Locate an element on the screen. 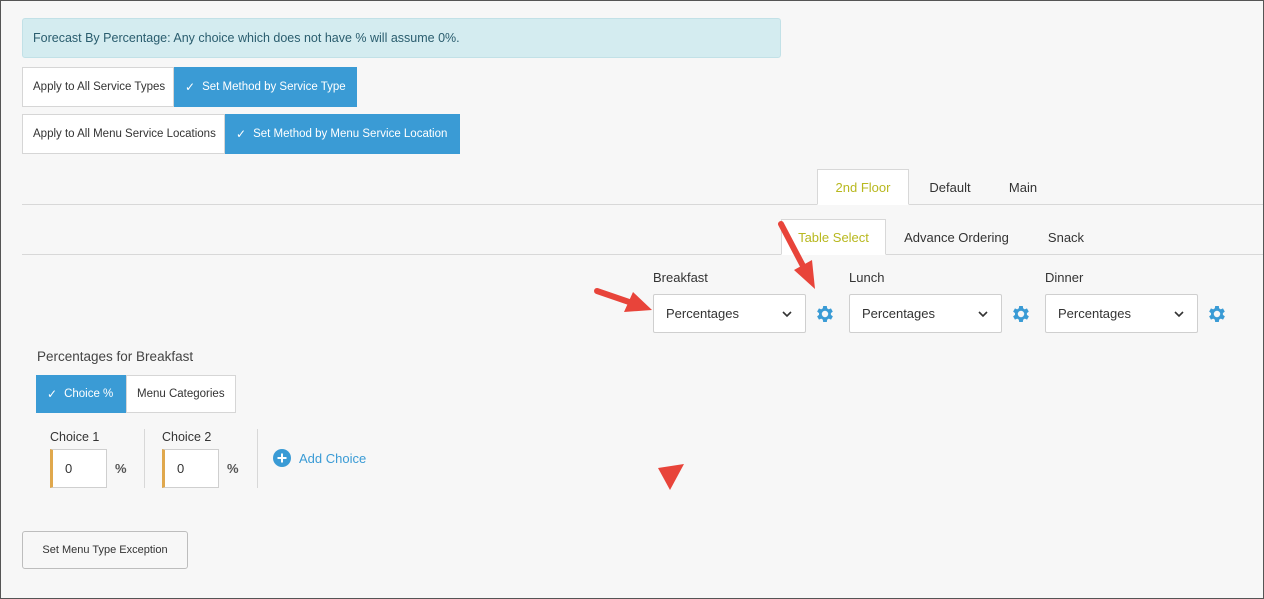 Image resolution: width=1264 pixels, height=599 pixels. tab-main: Main is located at coordinates (1023, 187).